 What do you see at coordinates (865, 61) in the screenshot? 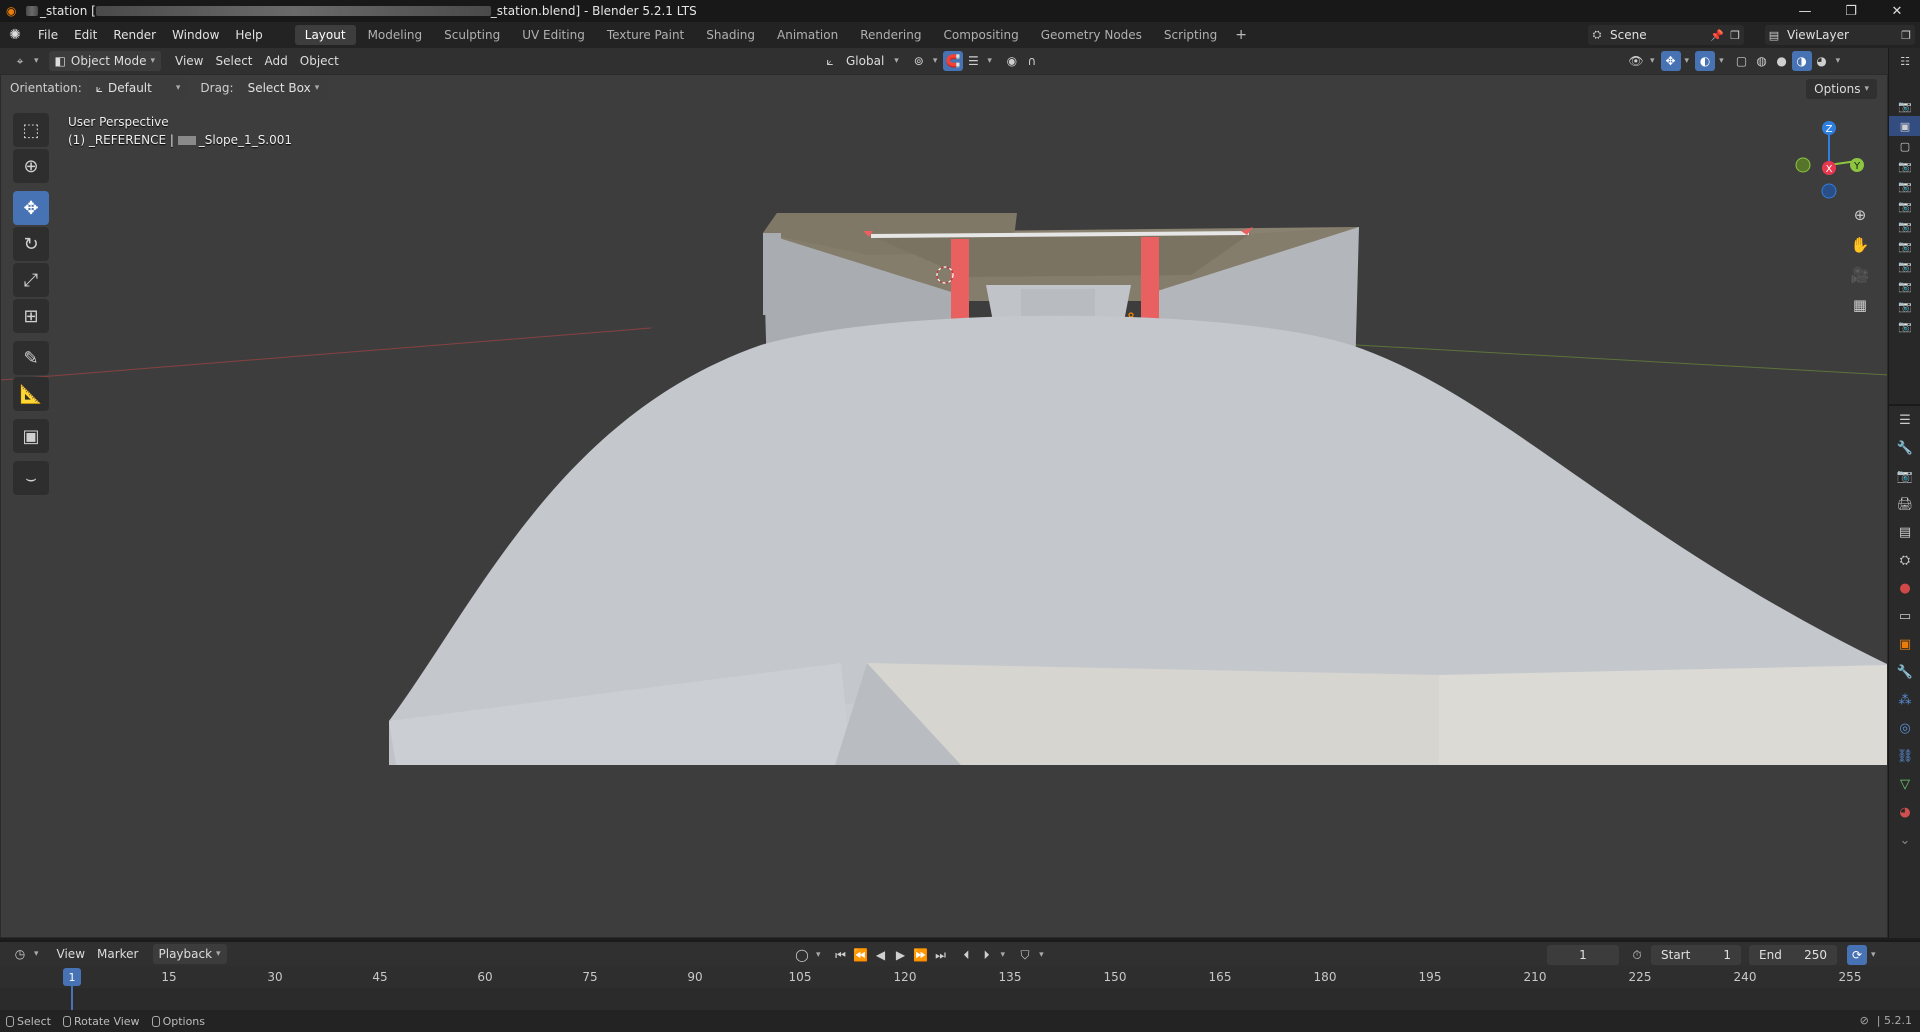
I see `transform-orientation-dropdown: Global` at bounding box center [865, 61].